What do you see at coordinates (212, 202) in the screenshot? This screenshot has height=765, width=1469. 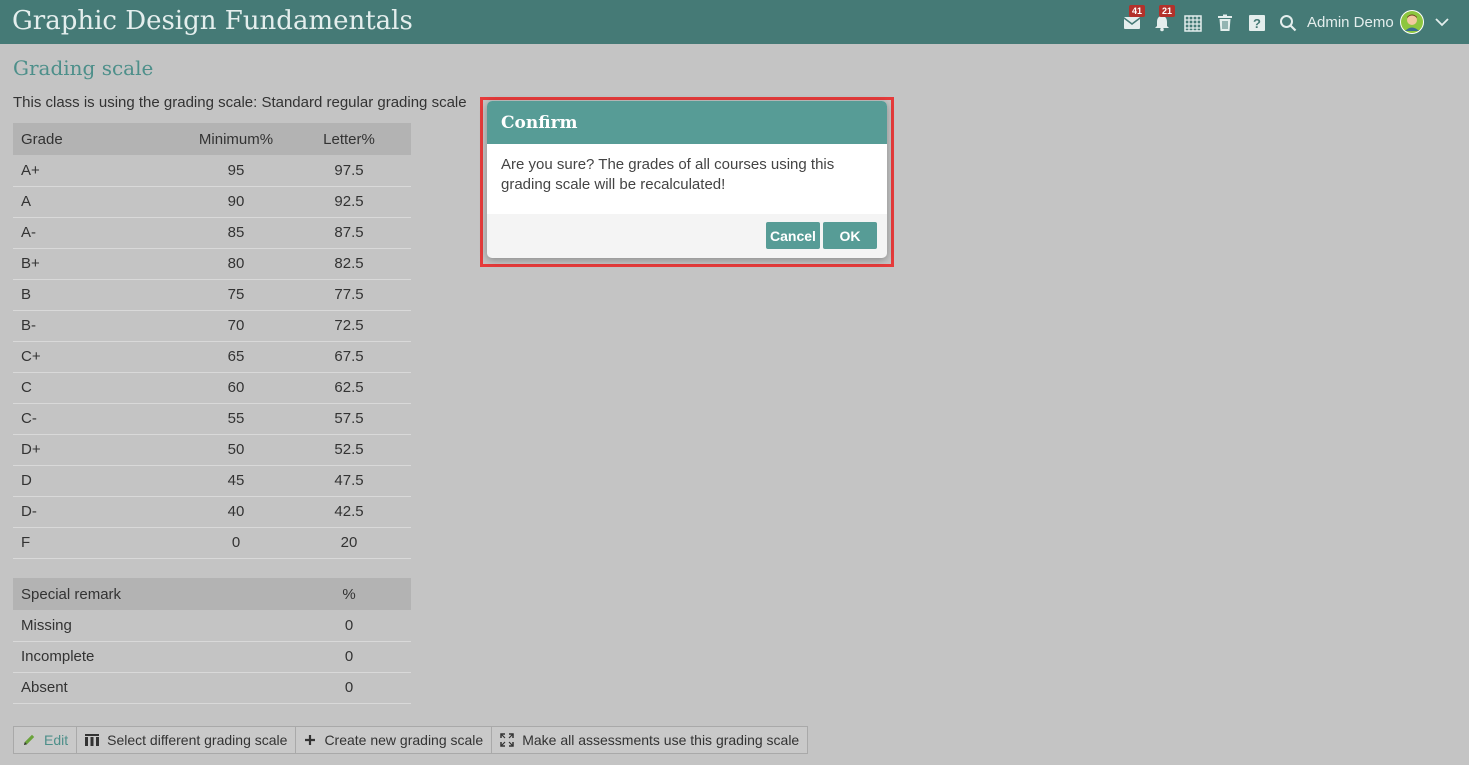 I see `table-row: A 90 92.5` at bounding box center [212, 202].